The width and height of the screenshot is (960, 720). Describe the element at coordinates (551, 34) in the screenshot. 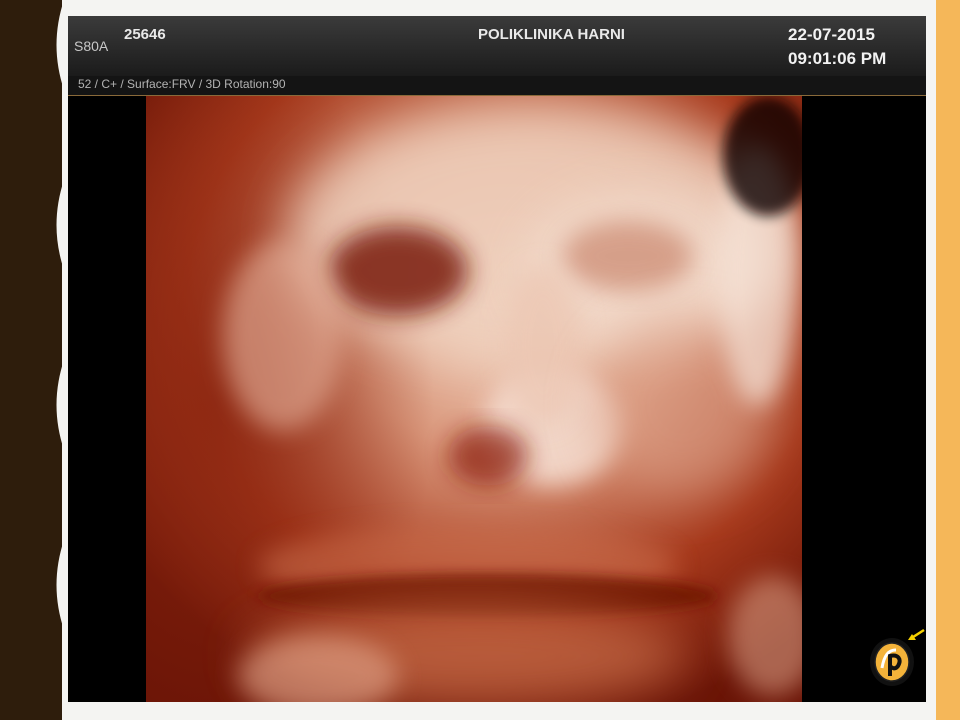

I see `clinic-name: POLIKLINIKA HARNI` at that location.